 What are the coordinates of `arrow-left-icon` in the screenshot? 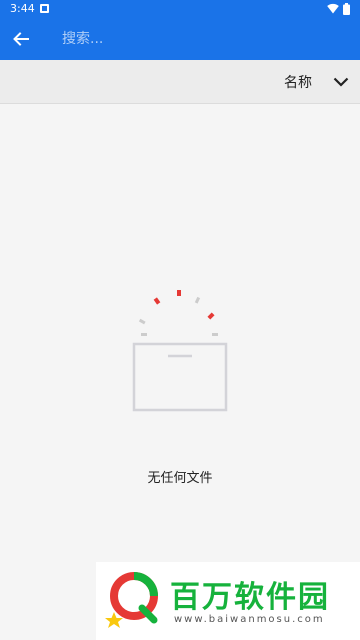 It's located at (21, 39).